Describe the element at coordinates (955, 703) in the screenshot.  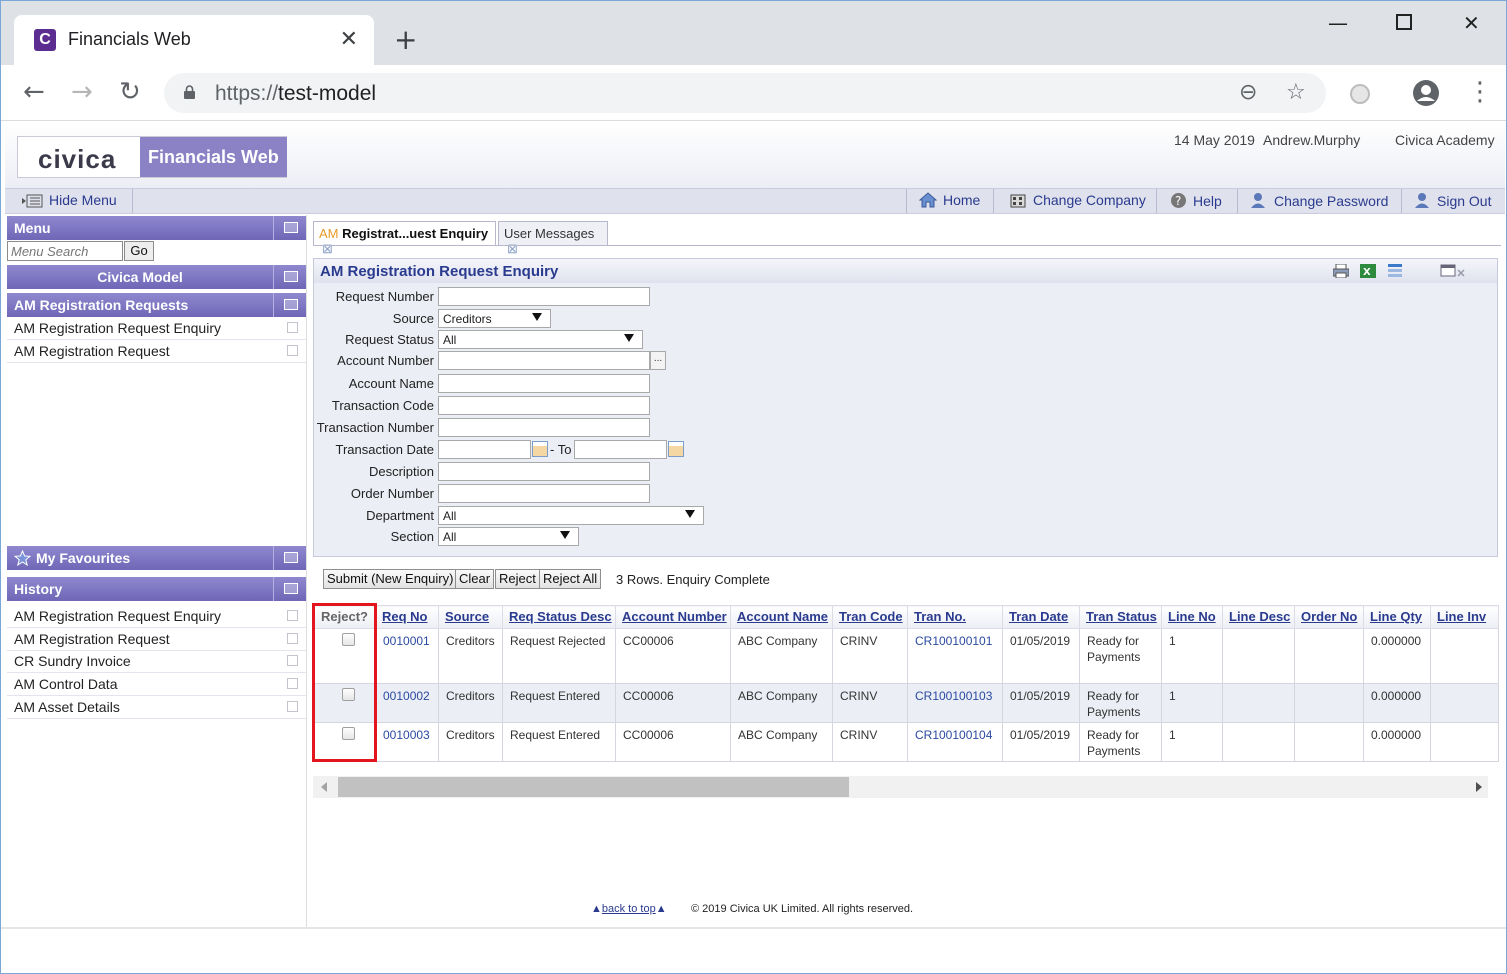
I see `tran-no-link: CR100100103` at that location.